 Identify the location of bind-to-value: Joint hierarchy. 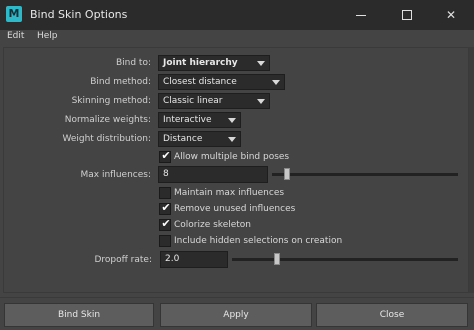
(200, 63).